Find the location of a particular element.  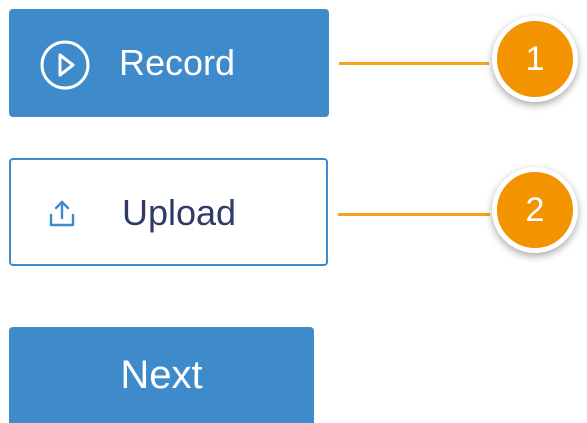

next-button-label: Next is located at coordinates (161, 375).